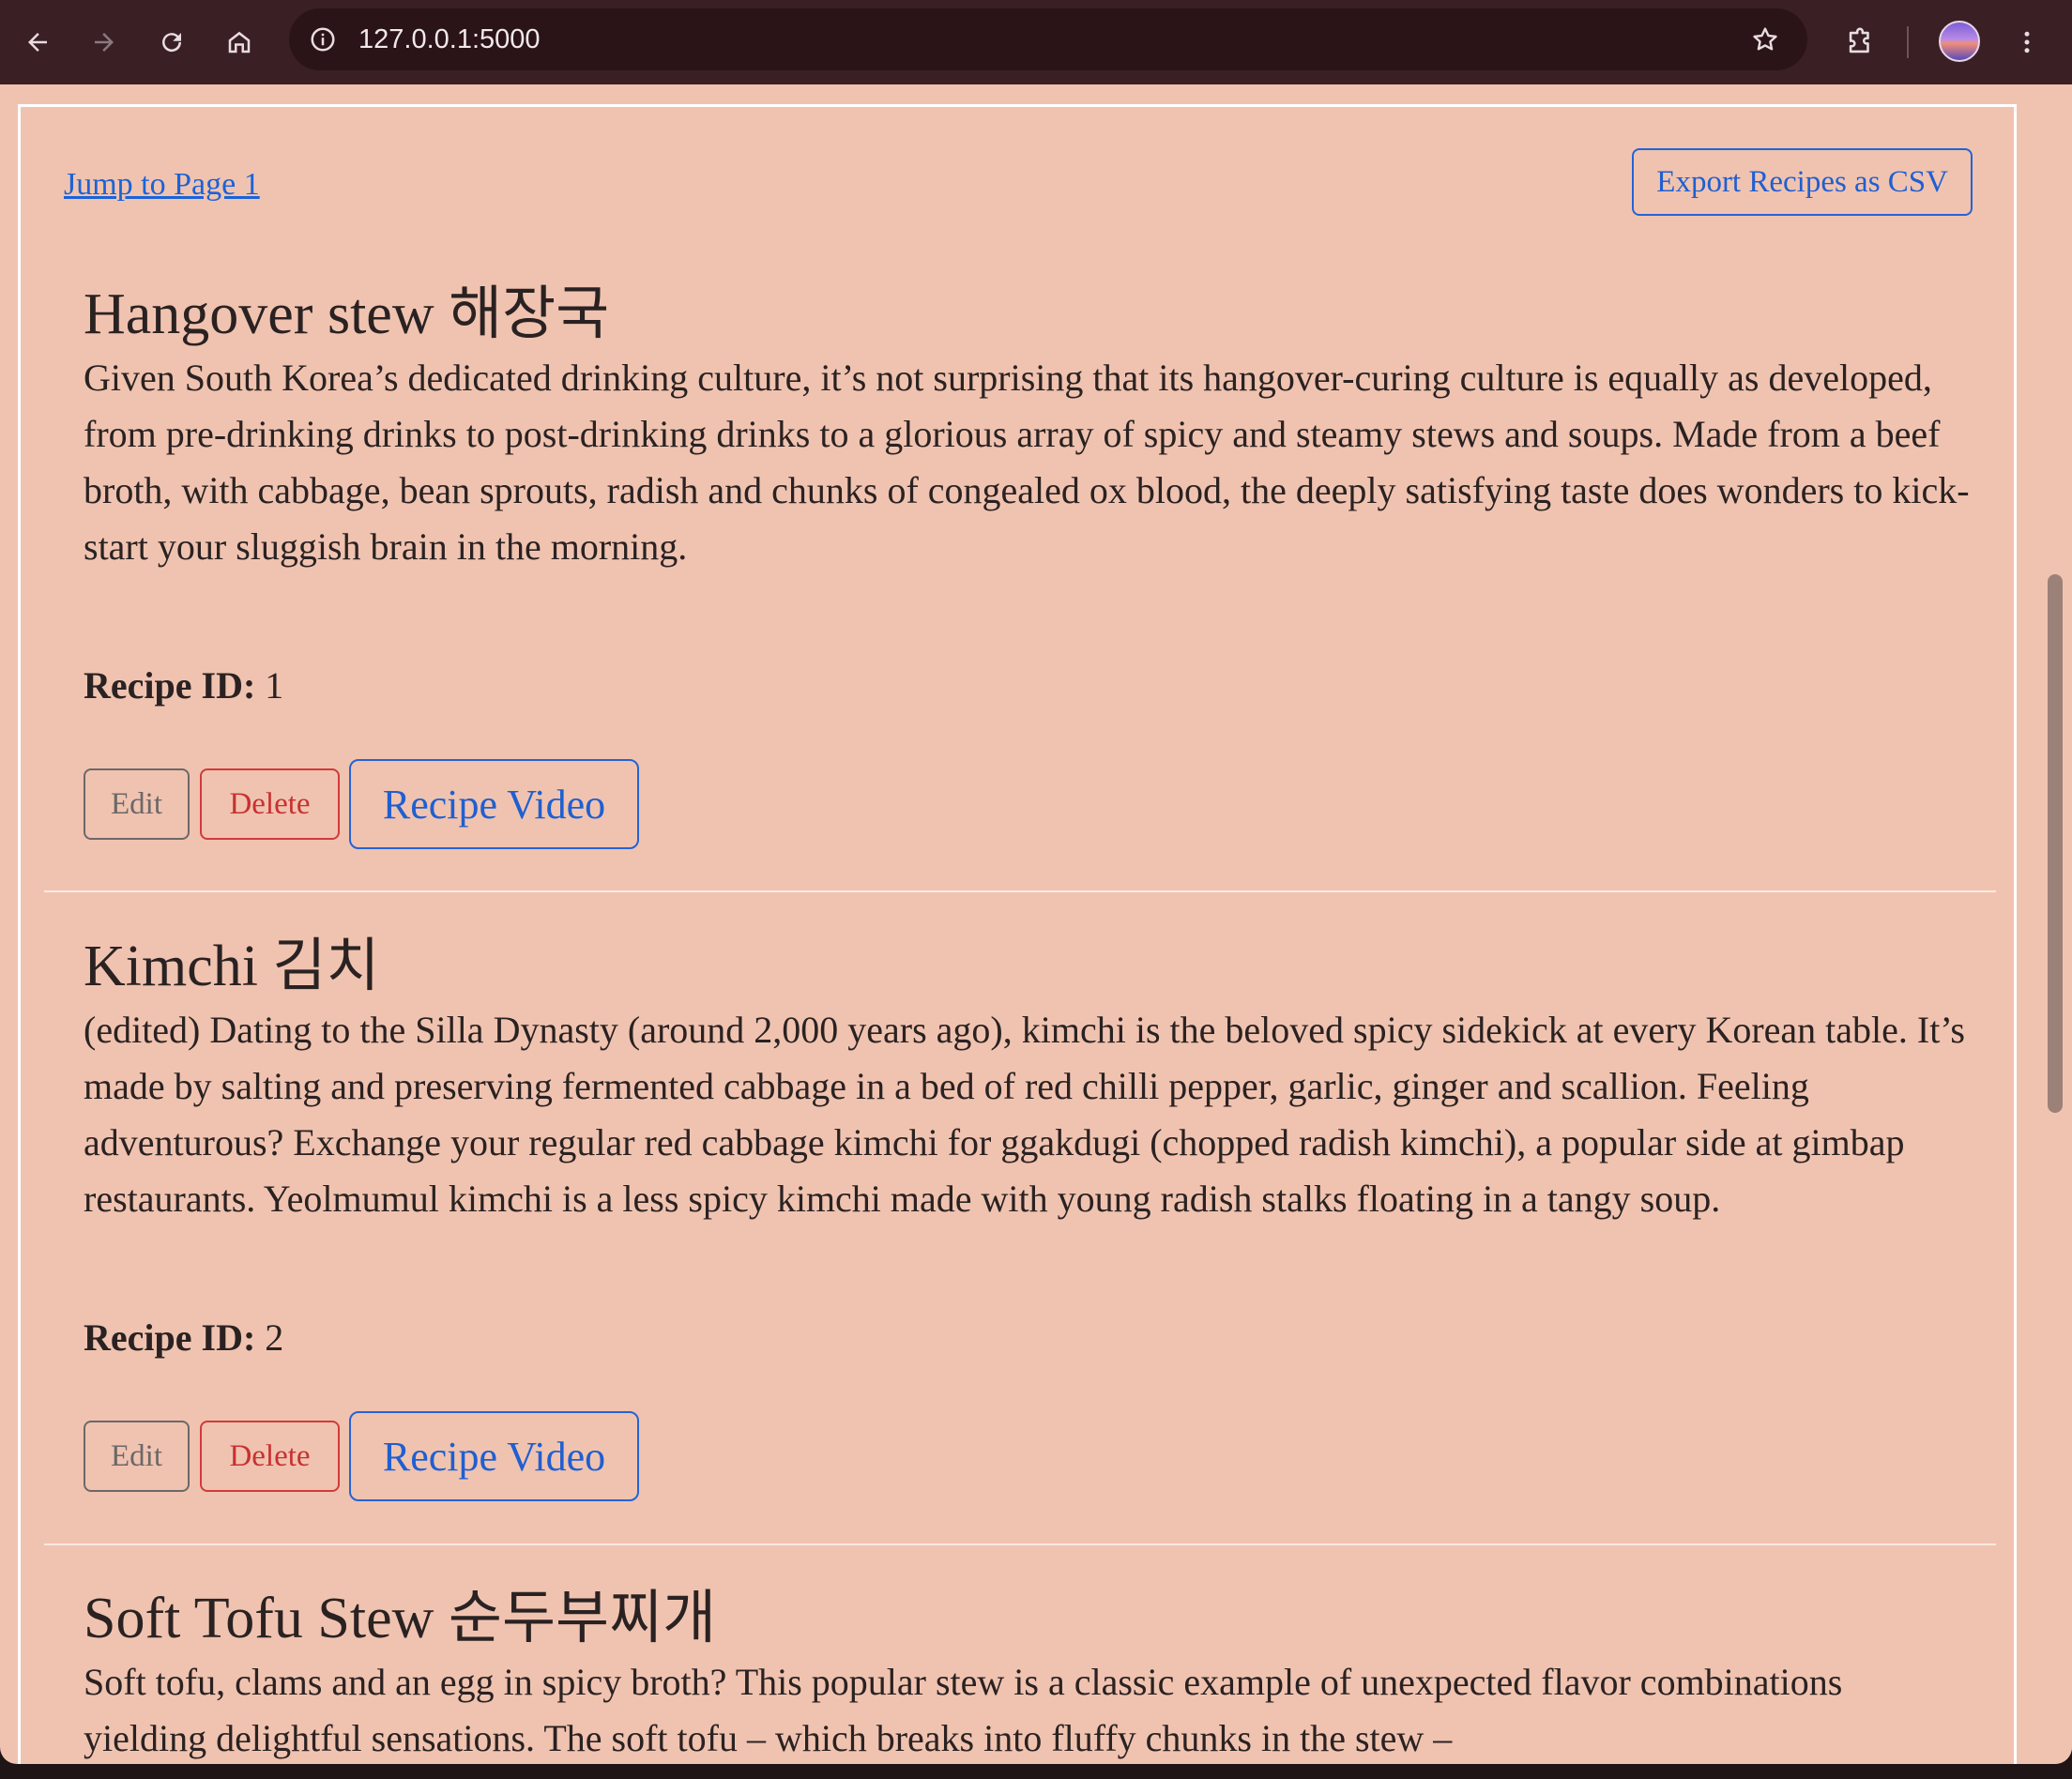 Image resolution: width=2072 pixels, height=1779 pixels. Describe the element at coordinates (450, 39) in the screenshot. I see `url-text: 127.0.0.1:5000` at that location.